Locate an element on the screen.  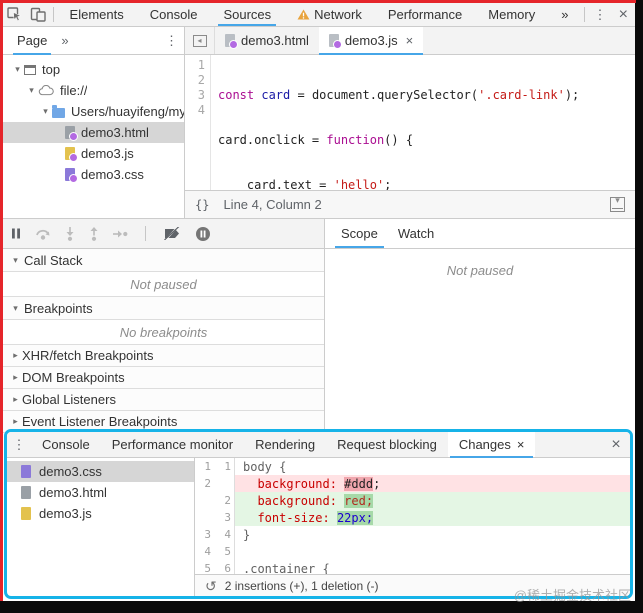
tab-sources: Sources is located at coordinates (247, 14).